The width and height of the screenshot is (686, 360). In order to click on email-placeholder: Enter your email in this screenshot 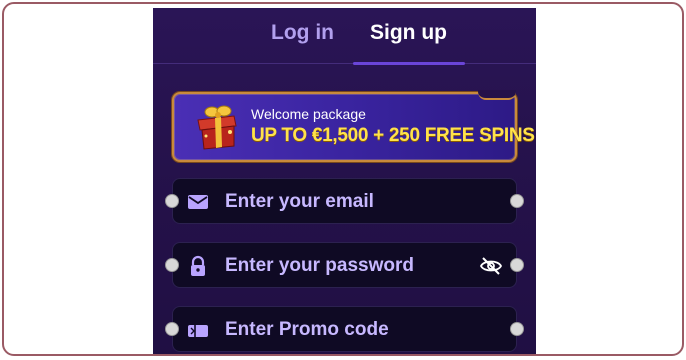, I will do `click(299, 201)`.